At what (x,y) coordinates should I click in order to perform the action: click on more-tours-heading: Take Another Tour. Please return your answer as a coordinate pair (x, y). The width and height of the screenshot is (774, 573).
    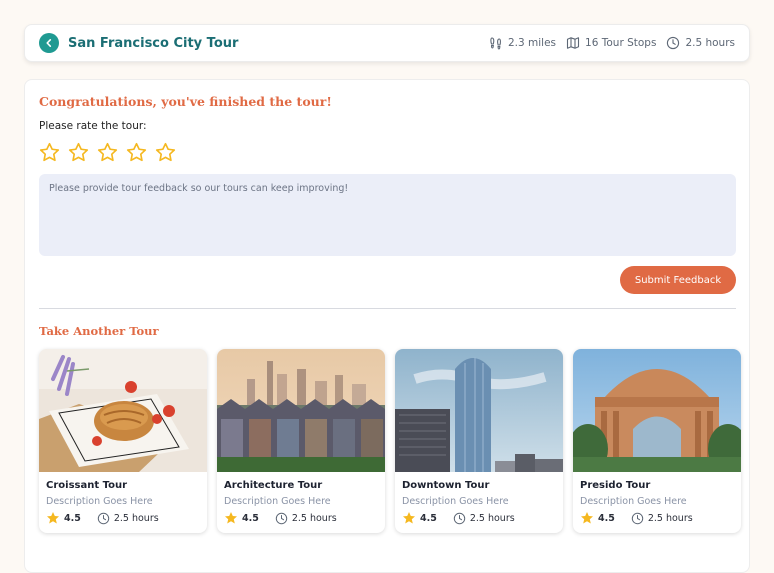
    Looking at the image, I should click on (99, 331).